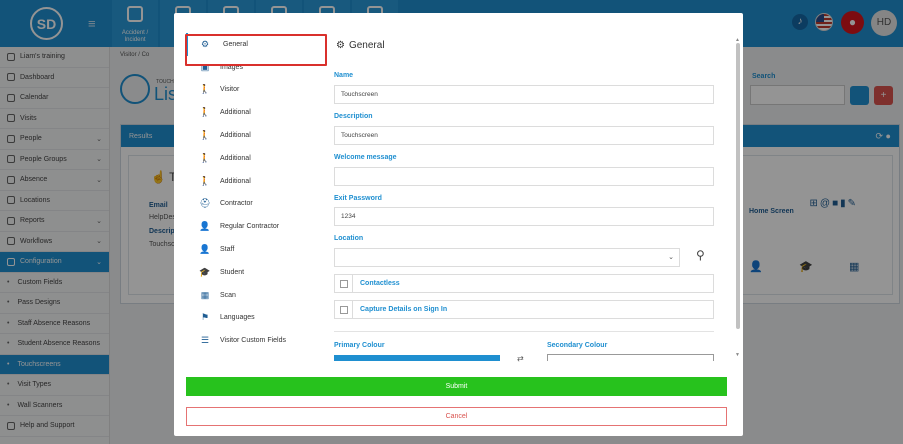 The width and height of the screenshot is (903, 444). What do you see at coordinates (344, 75) in the screenshot?
I see `name-label: Name` at bounding box center [344, 75].